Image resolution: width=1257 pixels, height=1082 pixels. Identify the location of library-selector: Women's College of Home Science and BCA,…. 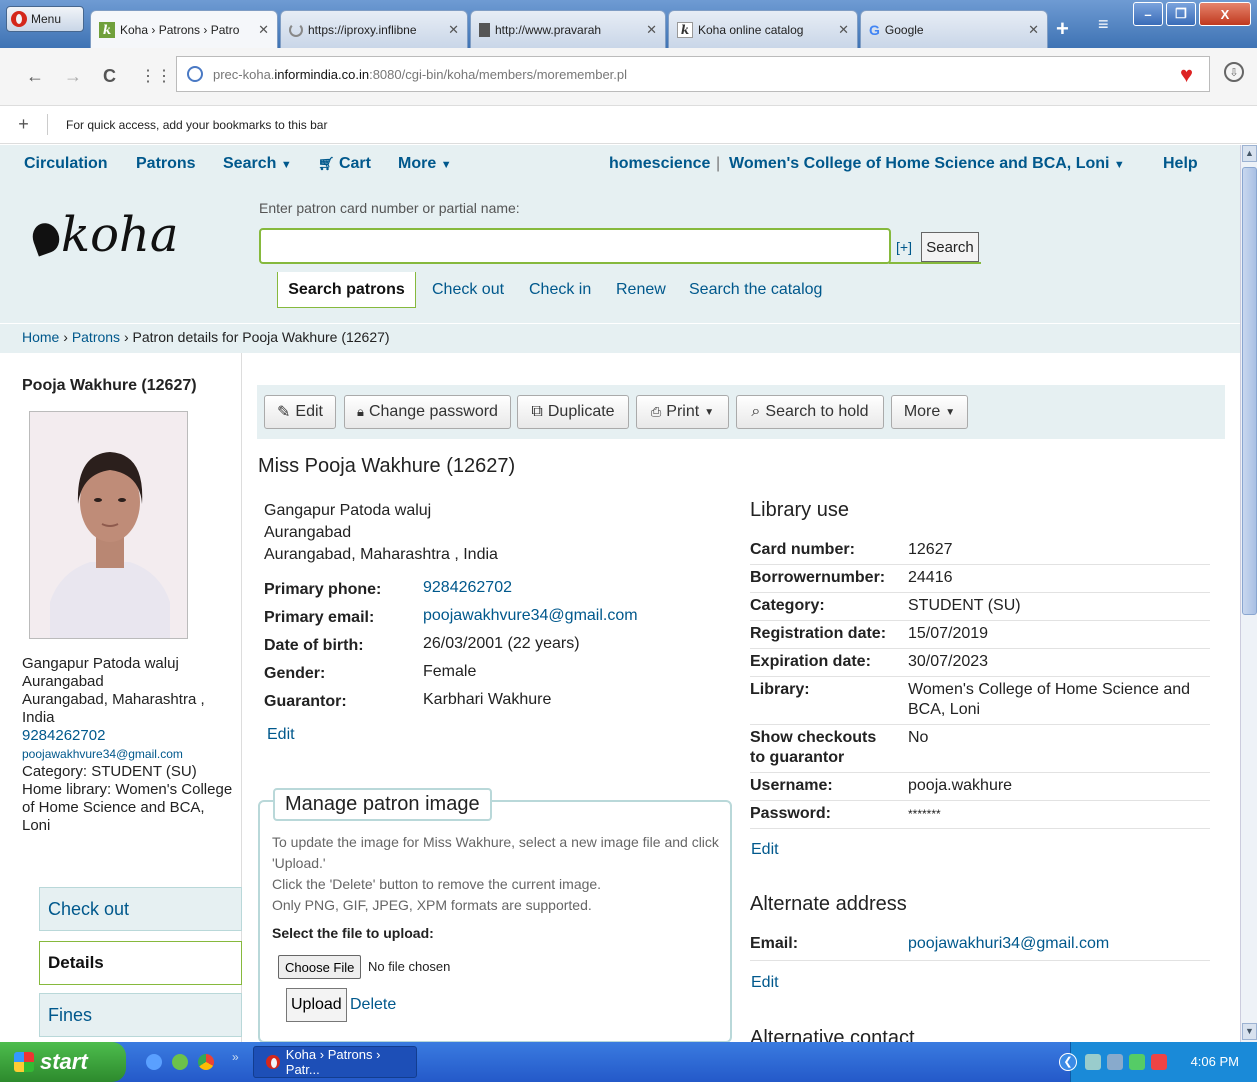
(927, 164).